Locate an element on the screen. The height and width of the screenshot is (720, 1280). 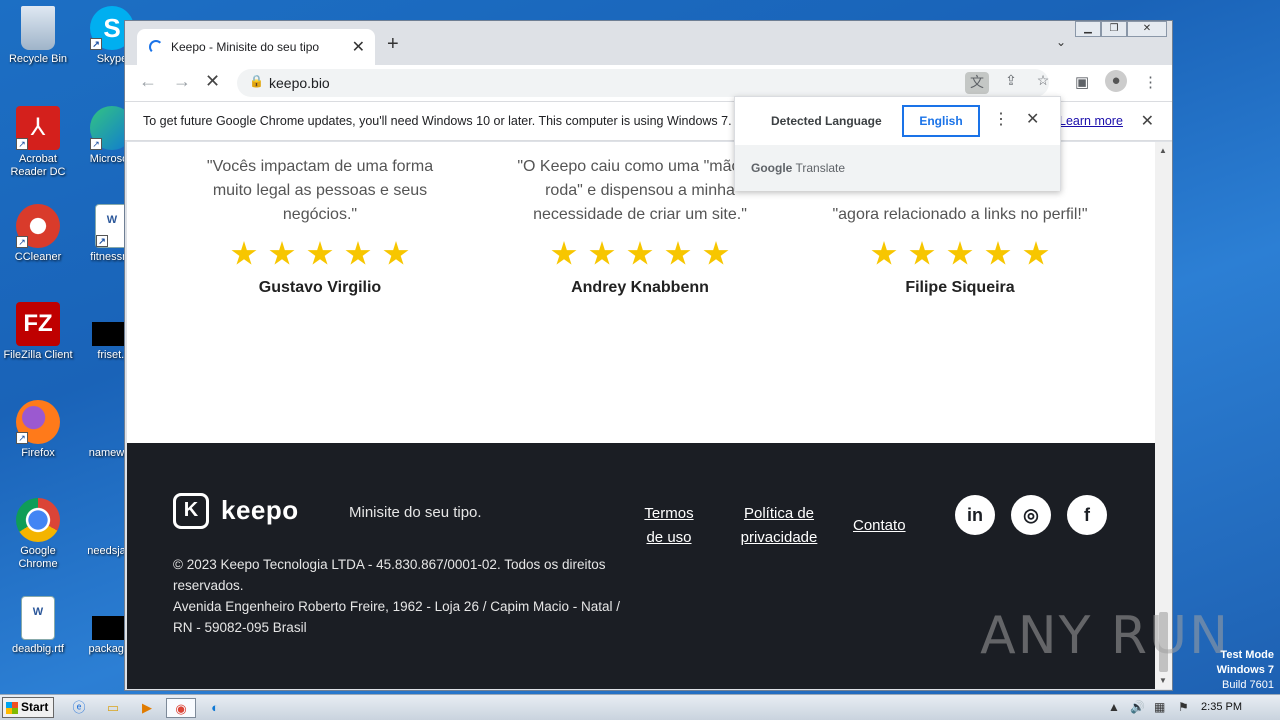
recycle-bin-icon is located at coordinates (38, 28).